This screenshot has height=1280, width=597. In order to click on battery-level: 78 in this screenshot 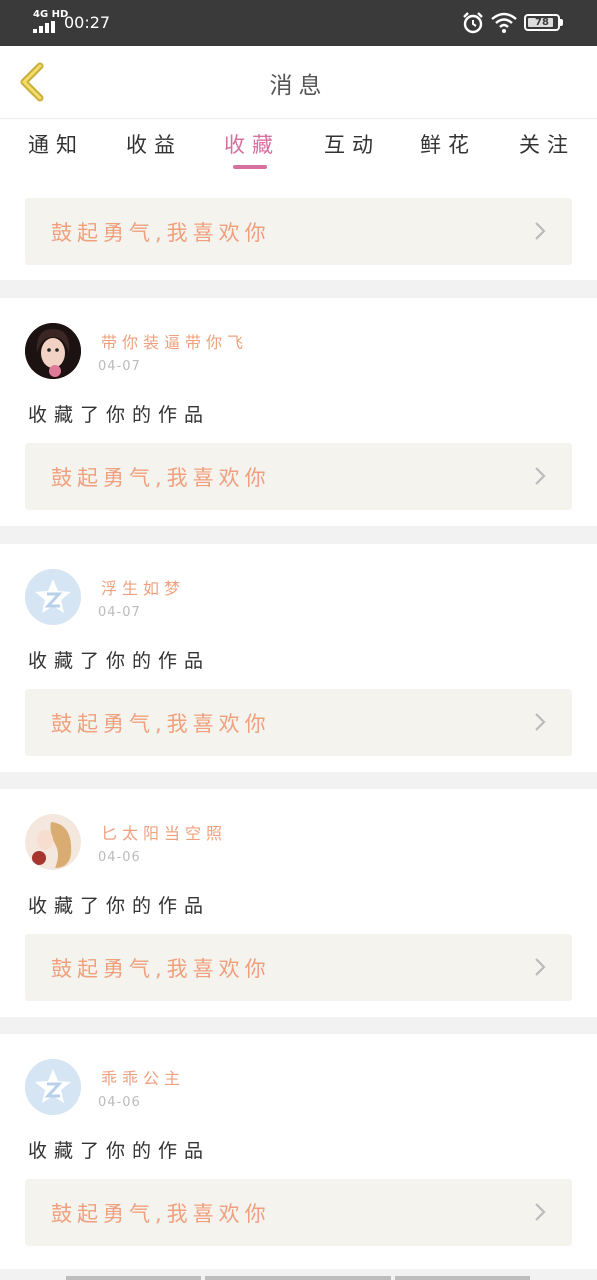, I will do `click(542, 22)`.